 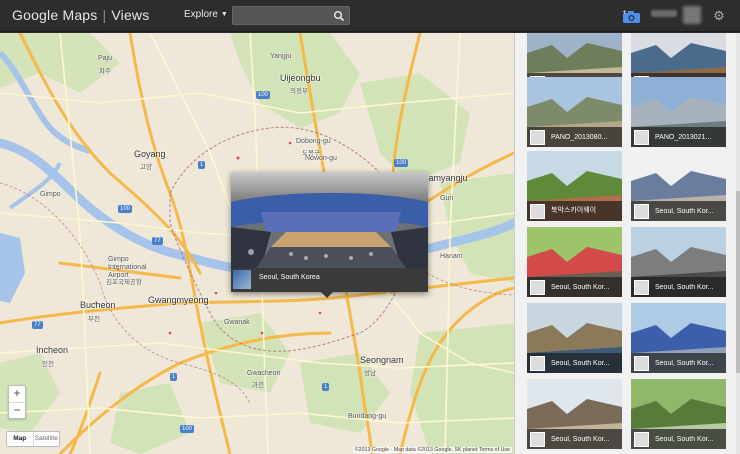 I want to click on place-label: Uijeongbu, so click(x=300, y=78).